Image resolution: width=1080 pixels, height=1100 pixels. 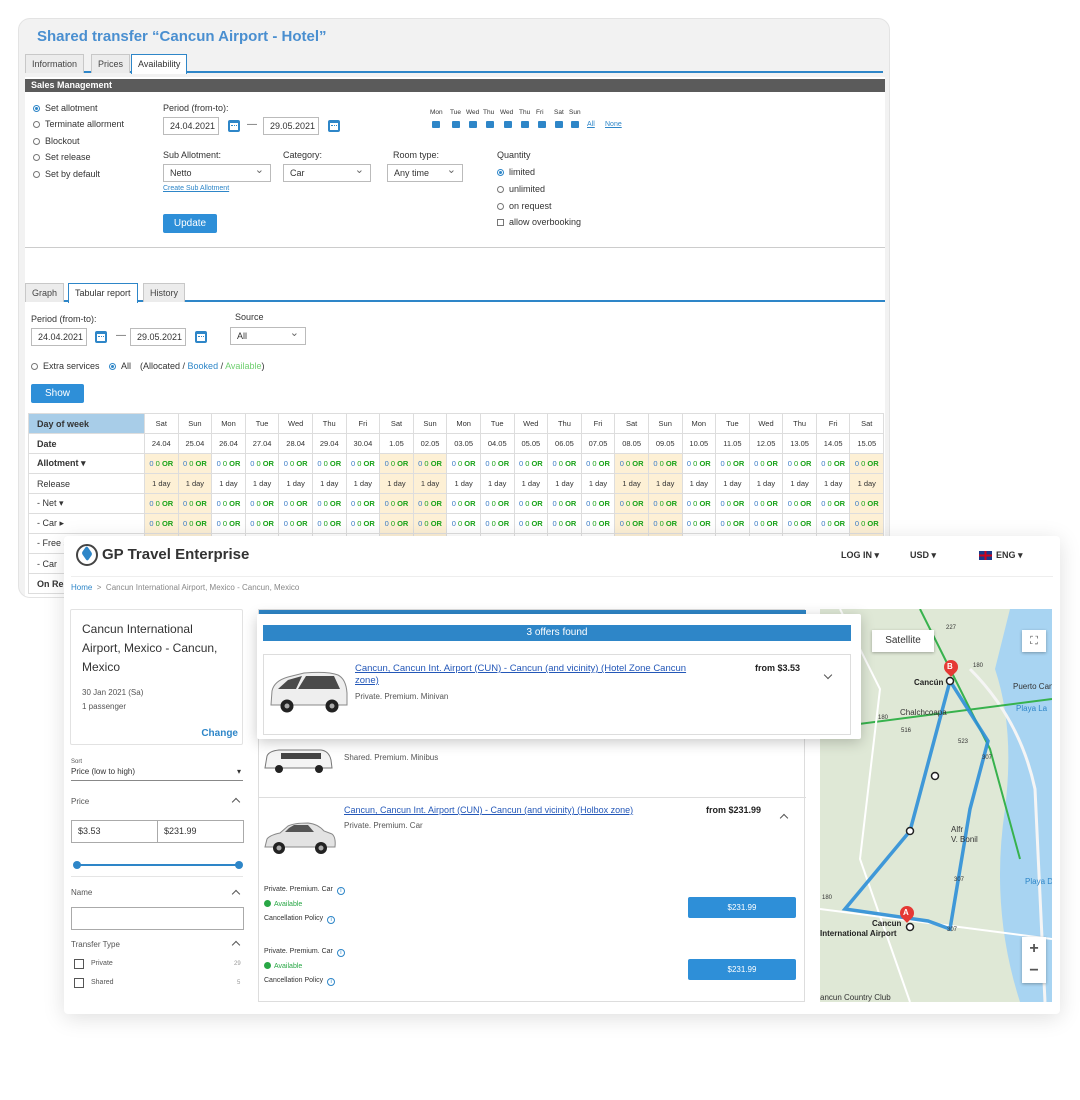 I want to click on update-button: Update, so click(x=190, y=223).